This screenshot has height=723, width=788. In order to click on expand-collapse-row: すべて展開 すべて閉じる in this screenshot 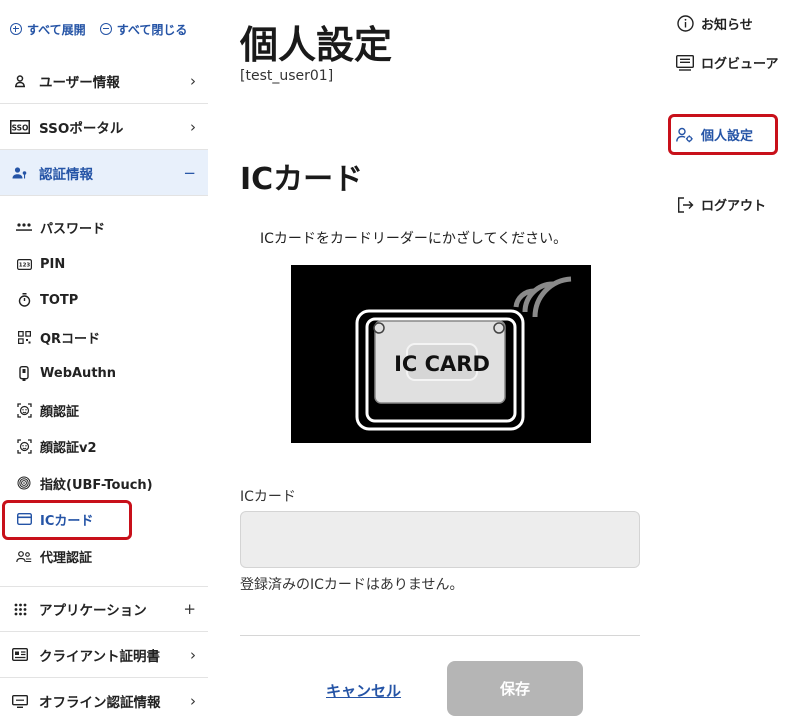, I will do `click(109, 29)`.